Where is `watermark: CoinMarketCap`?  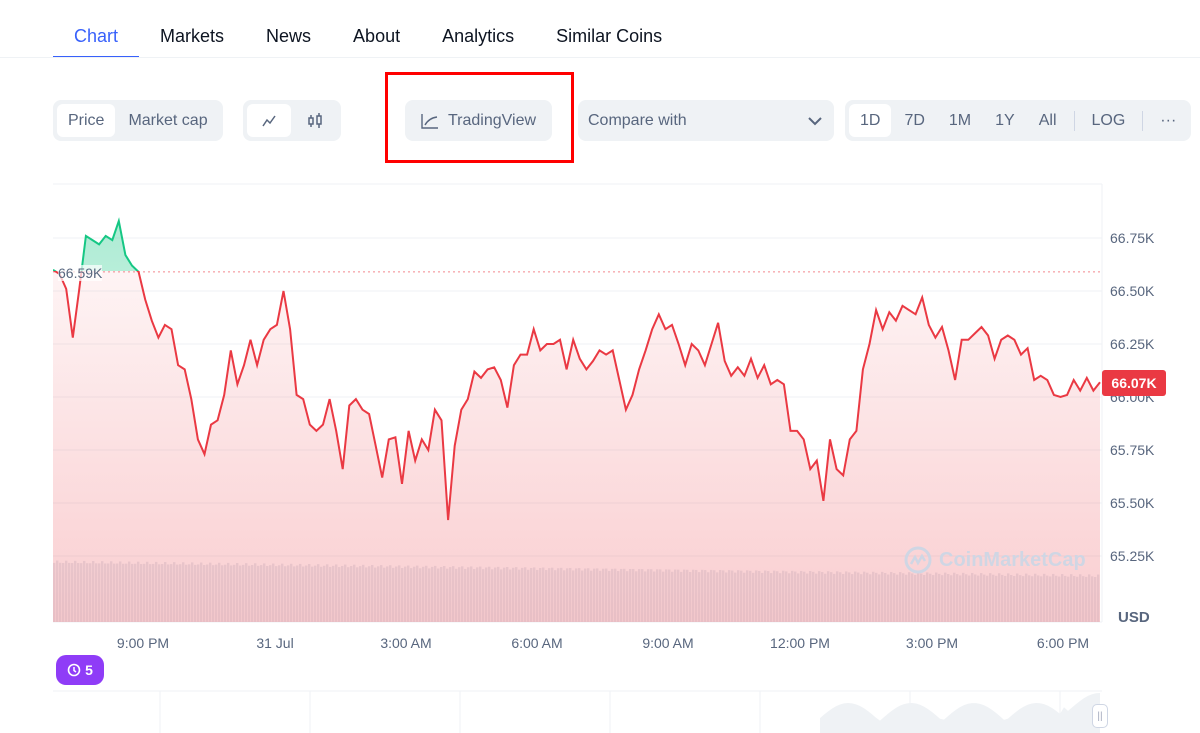
watermark: CoinMarketCap is located at coordinates (994, 560).